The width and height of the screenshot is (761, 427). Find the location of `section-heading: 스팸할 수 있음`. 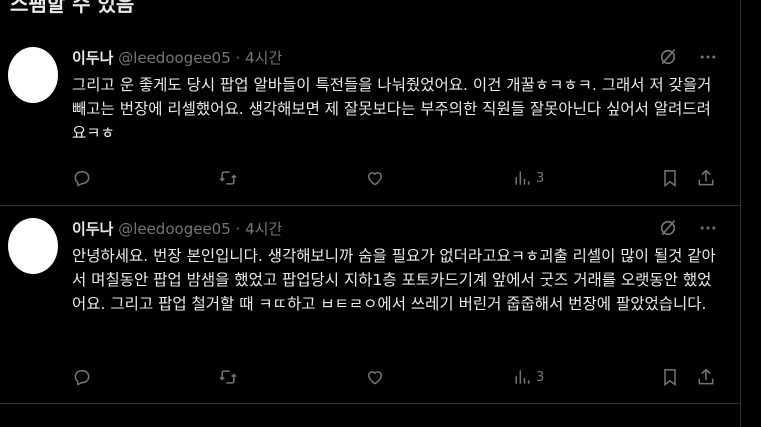

section-heading: 스팸할 수 있음 is located at coordinates (72, 8).